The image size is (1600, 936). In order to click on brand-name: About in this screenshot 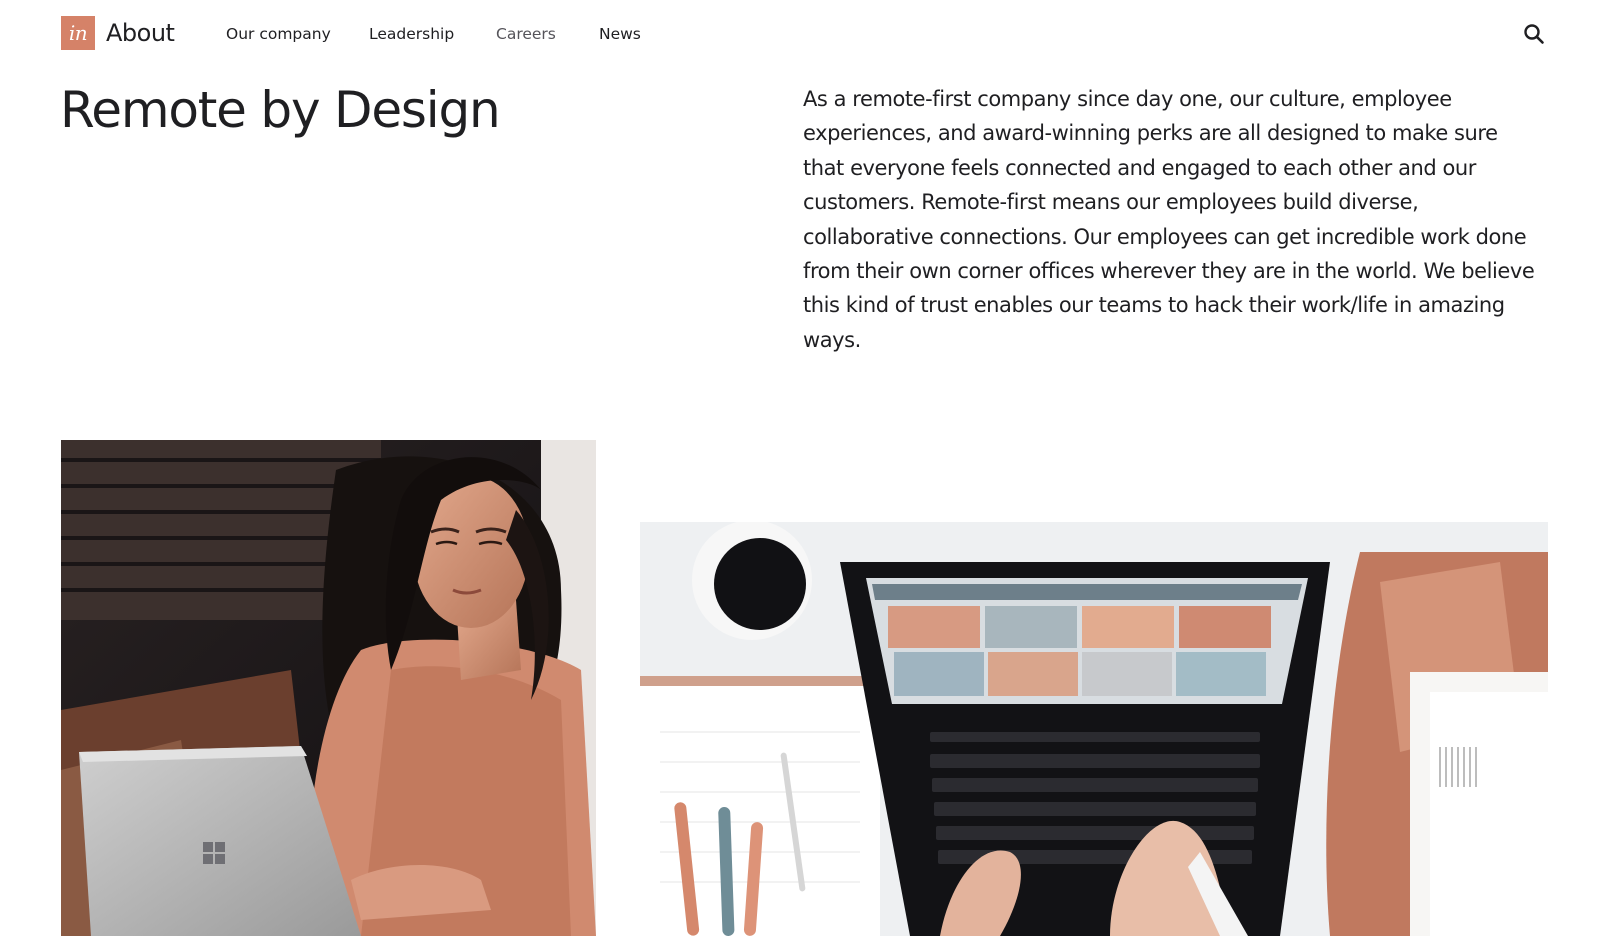, I will do `click(140, 33)`.